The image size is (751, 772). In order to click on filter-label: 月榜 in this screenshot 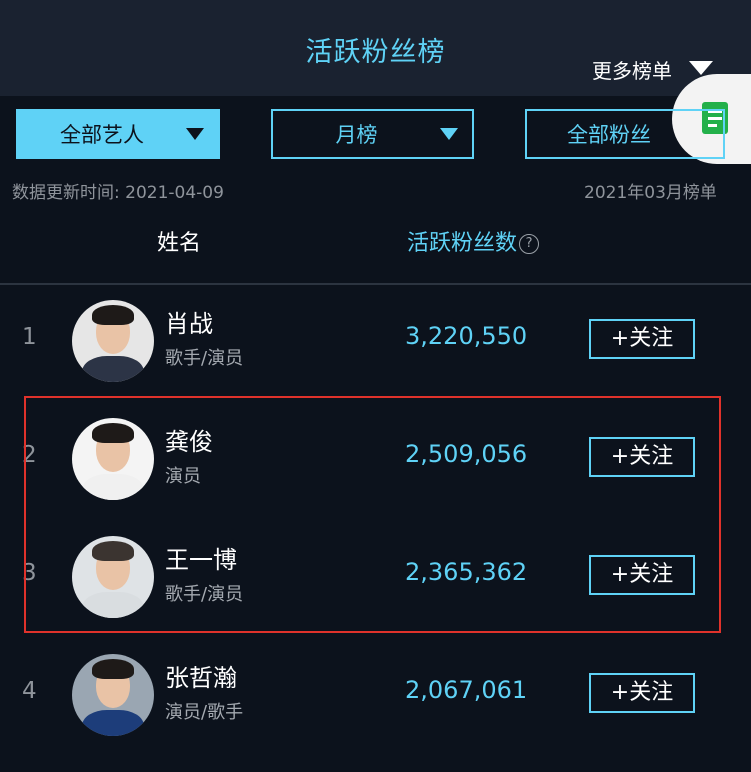, I will do `click(356, 135)`.